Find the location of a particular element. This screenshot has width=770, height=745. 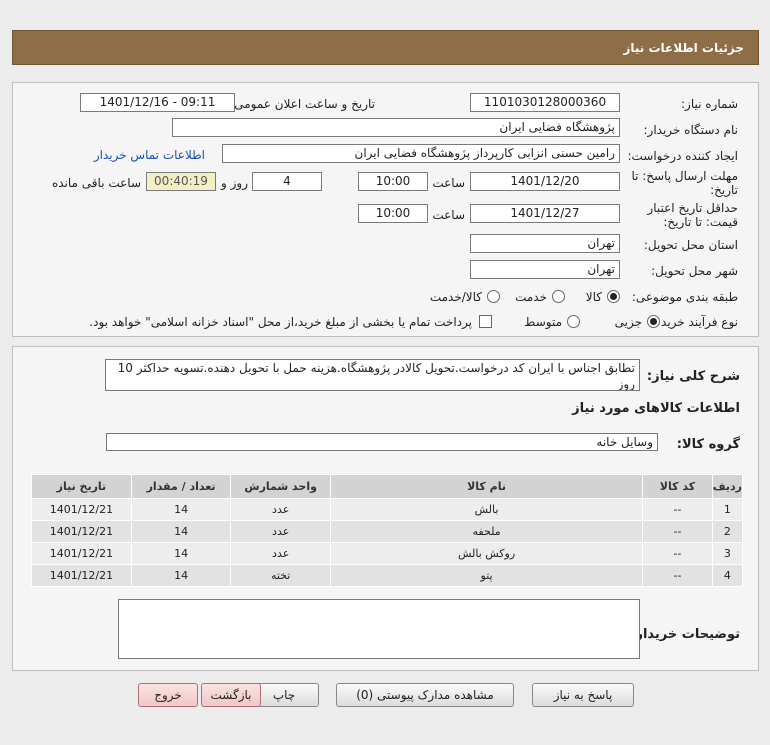

buyer-notes-label: توضیحات خریدار: is located at coordinates (685, 634).